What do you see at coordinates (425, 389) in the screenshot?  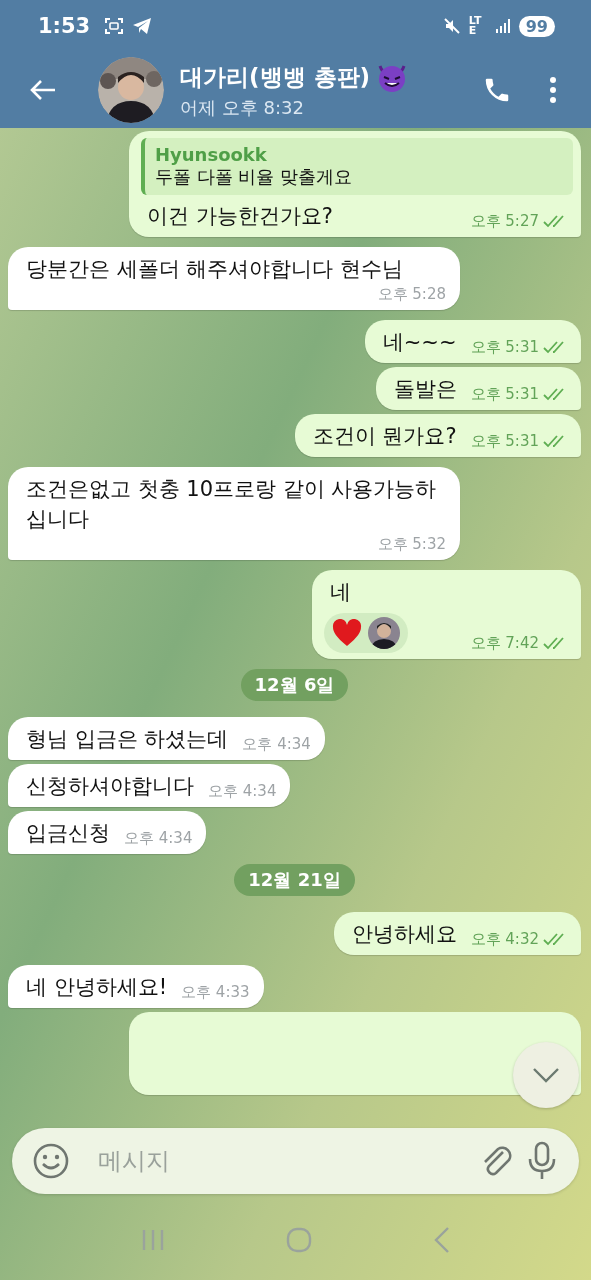 I see `message-text: 돌발은` at bounding box center [425, 389].